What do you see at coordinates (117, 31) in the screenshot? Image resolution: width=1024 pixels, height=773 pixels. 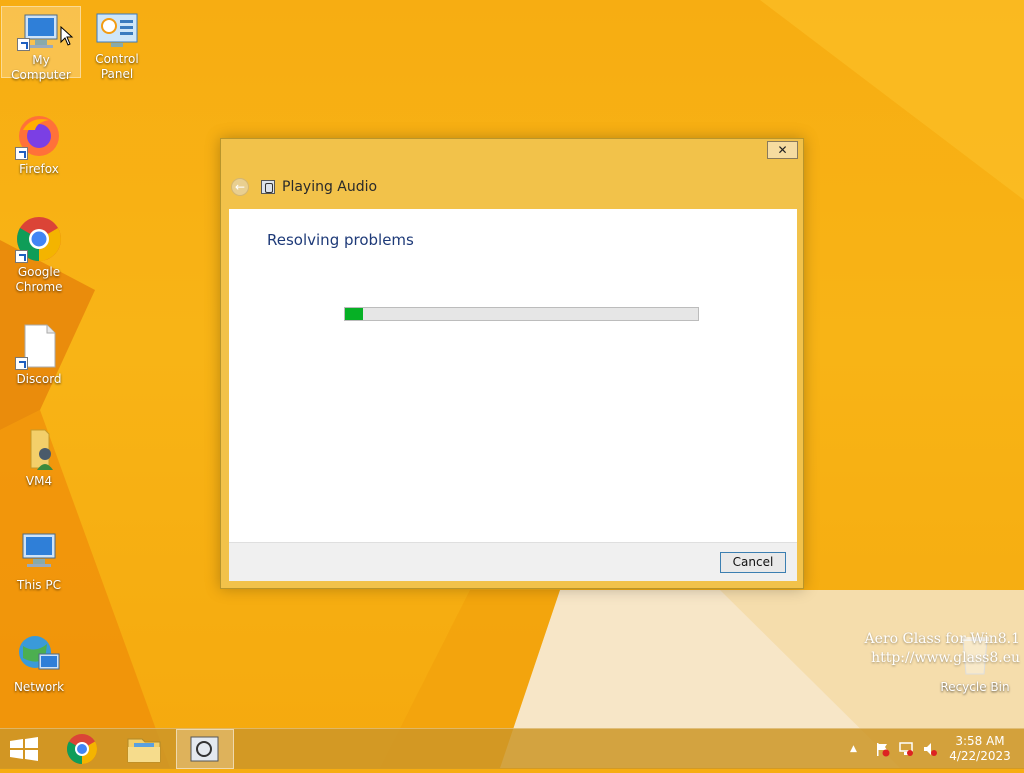 I see `control-panel-icon` at bounding box center [117, 31].